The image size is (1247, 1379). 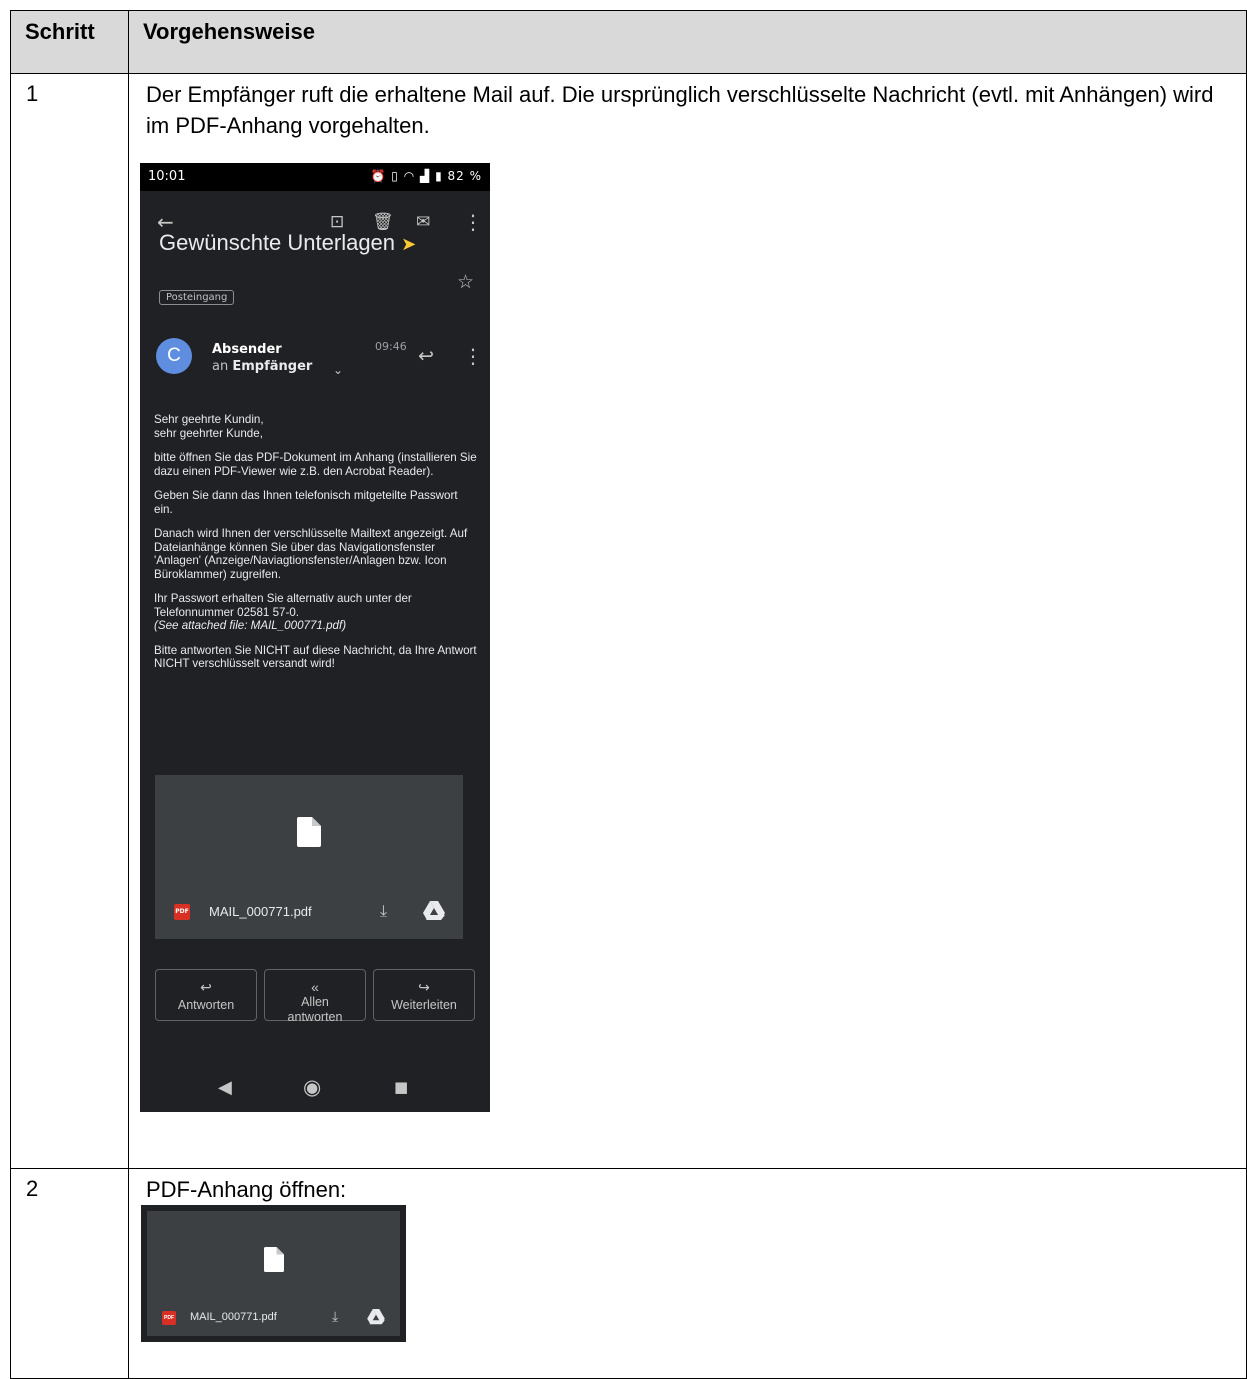 What do you see at coordinates (424, 987) in the screenshot?
I see `forward-icon: ↪` at bounding box center [424, 987].